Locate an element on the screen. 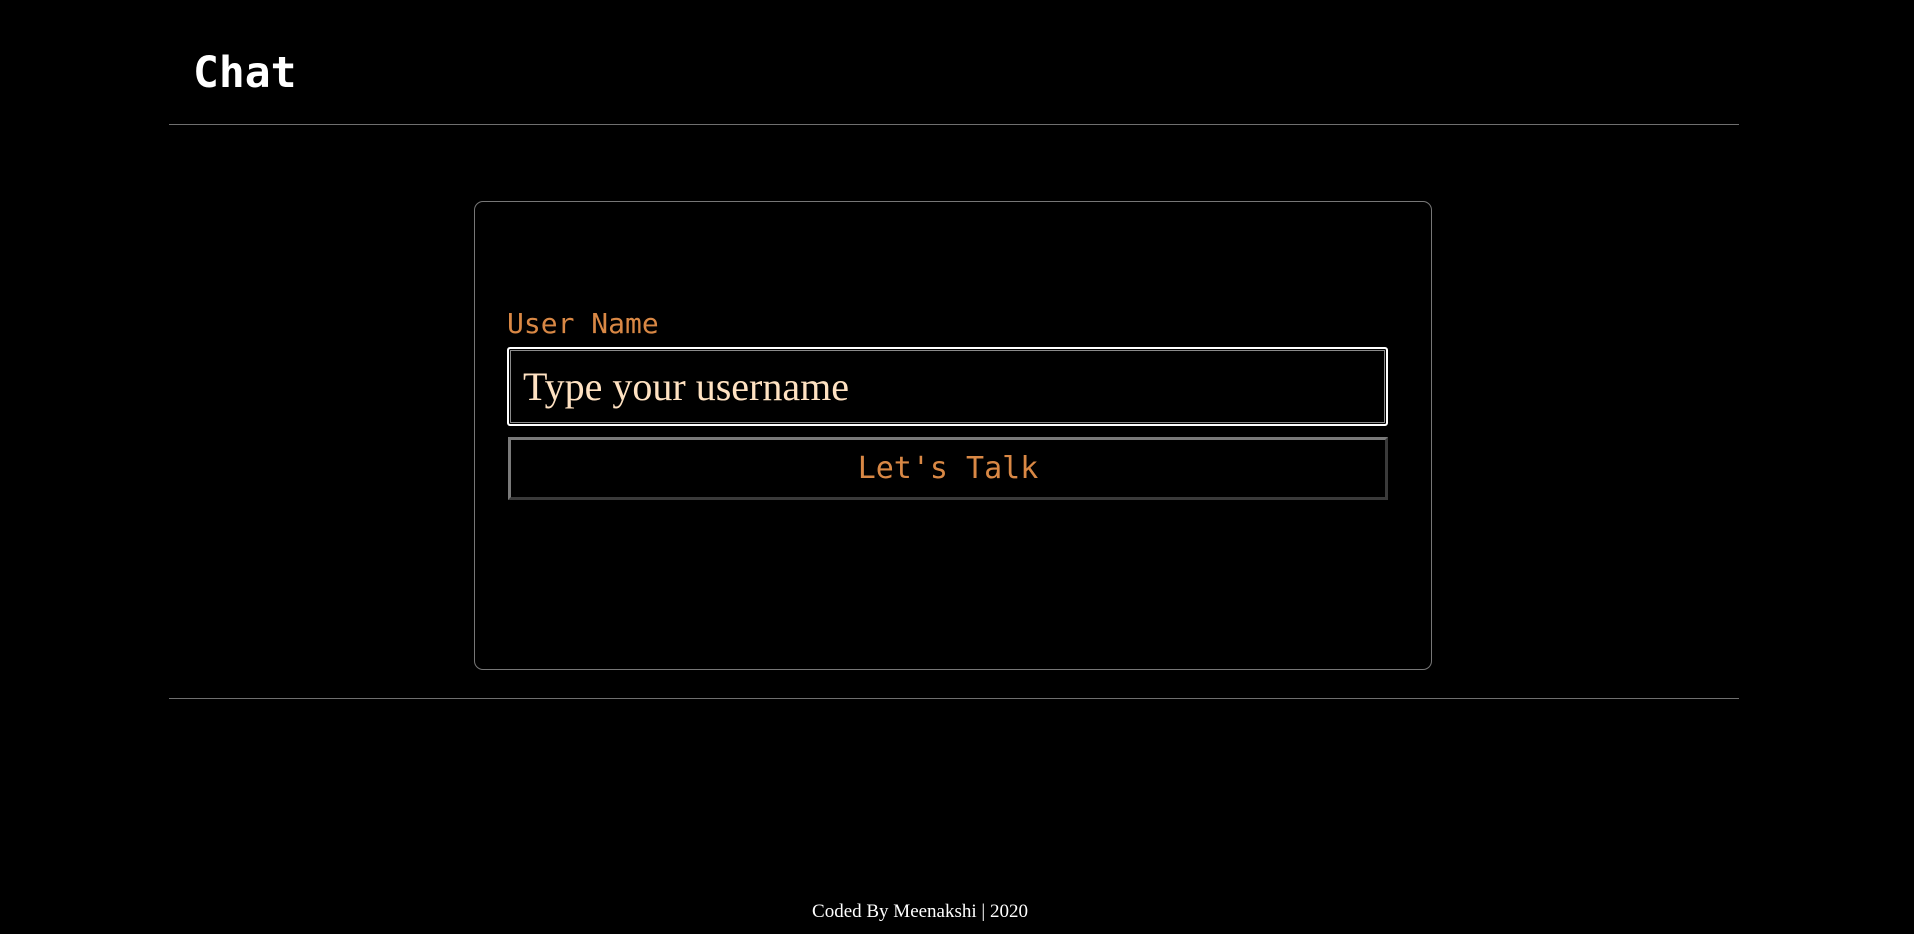 The height and width of the screenshot is (934, 1914). username-input is located at coordinates (947, 386).